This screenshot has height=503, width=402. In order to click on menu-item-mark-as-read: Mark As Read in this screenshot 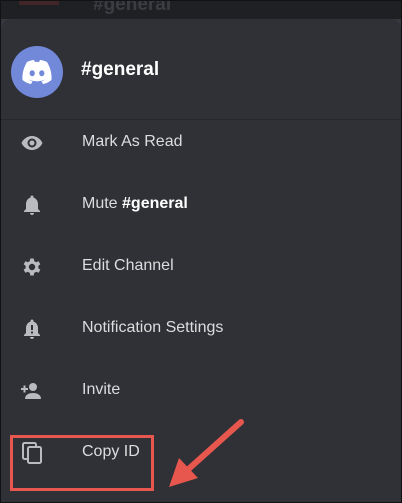, I will do `click(201, 143)`.